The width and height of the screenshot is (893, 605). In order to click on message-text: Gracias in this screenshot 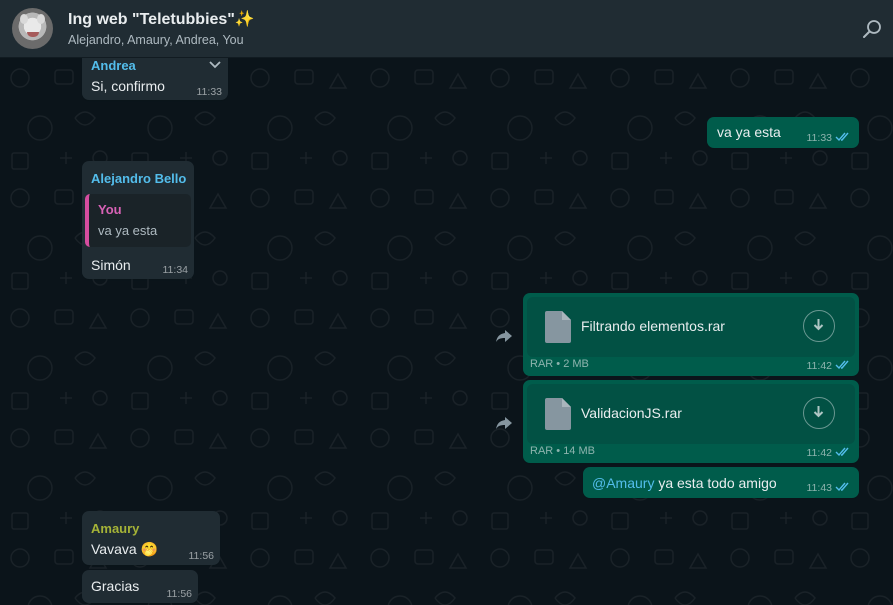, I will do `click(115, 586)`.